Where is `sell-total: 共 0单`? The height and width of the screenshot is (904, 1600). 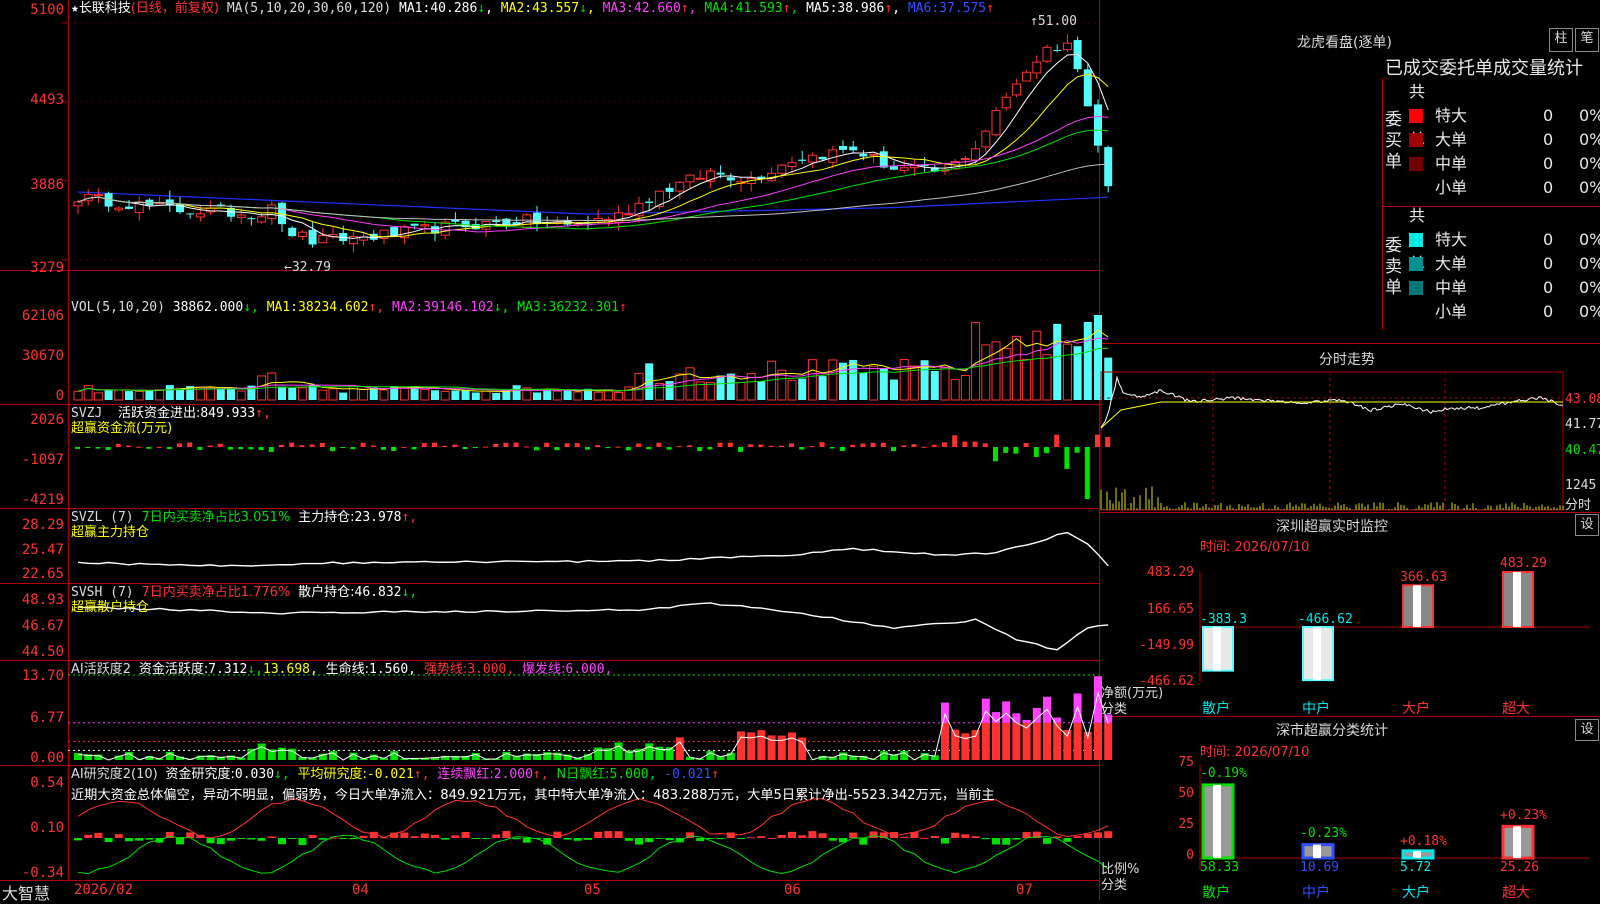
sell-total: 共 0单 is located at coordinates (1417, 216).